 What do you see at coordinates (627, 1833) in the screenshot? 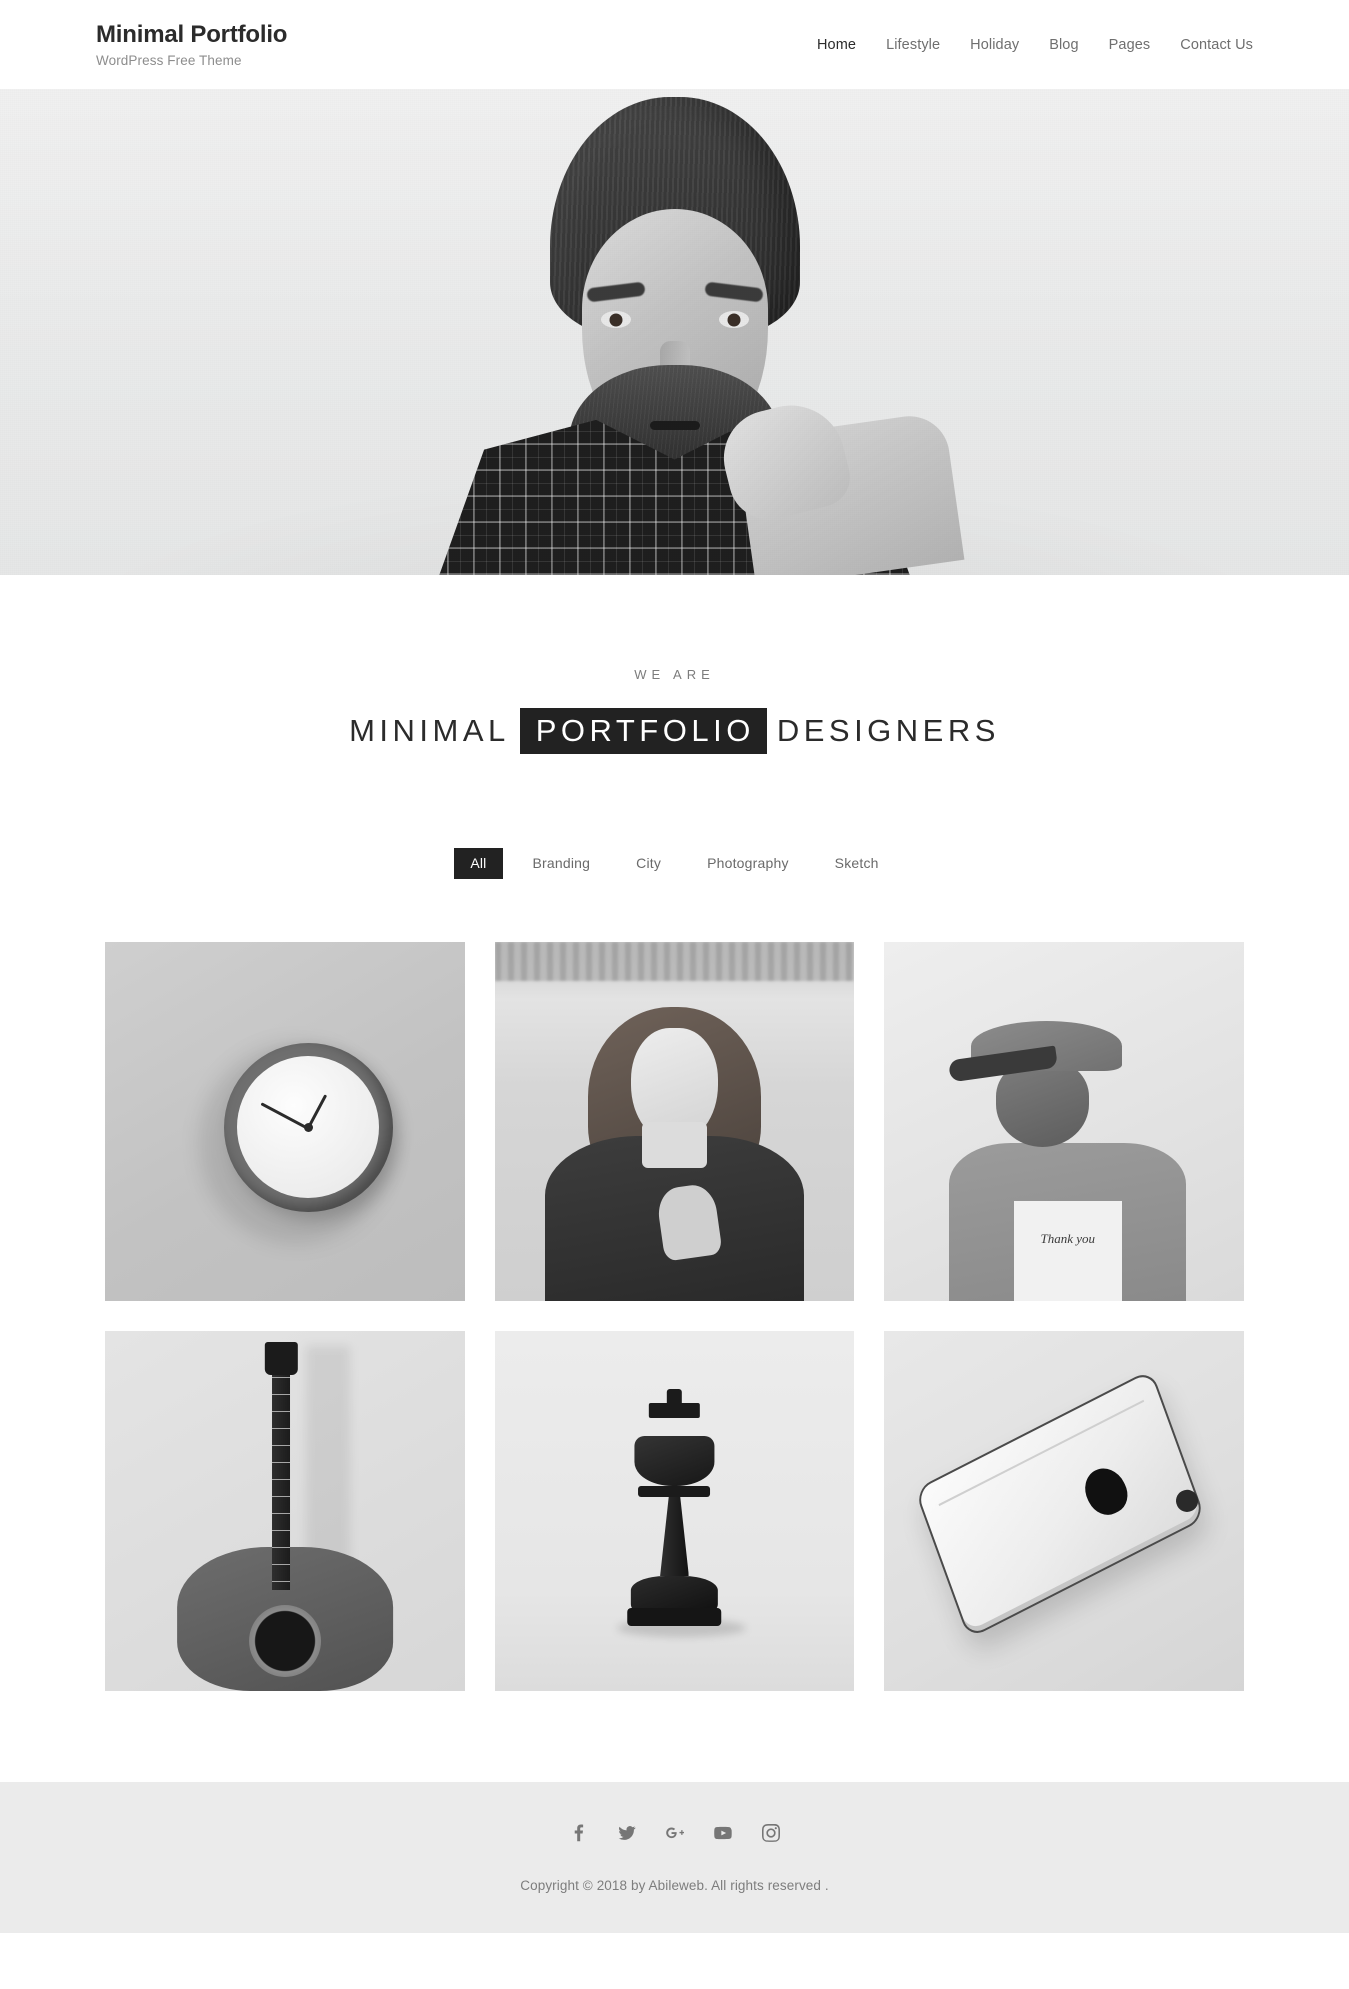
I see `twitter-icon` at bounding box center [627, 1833].